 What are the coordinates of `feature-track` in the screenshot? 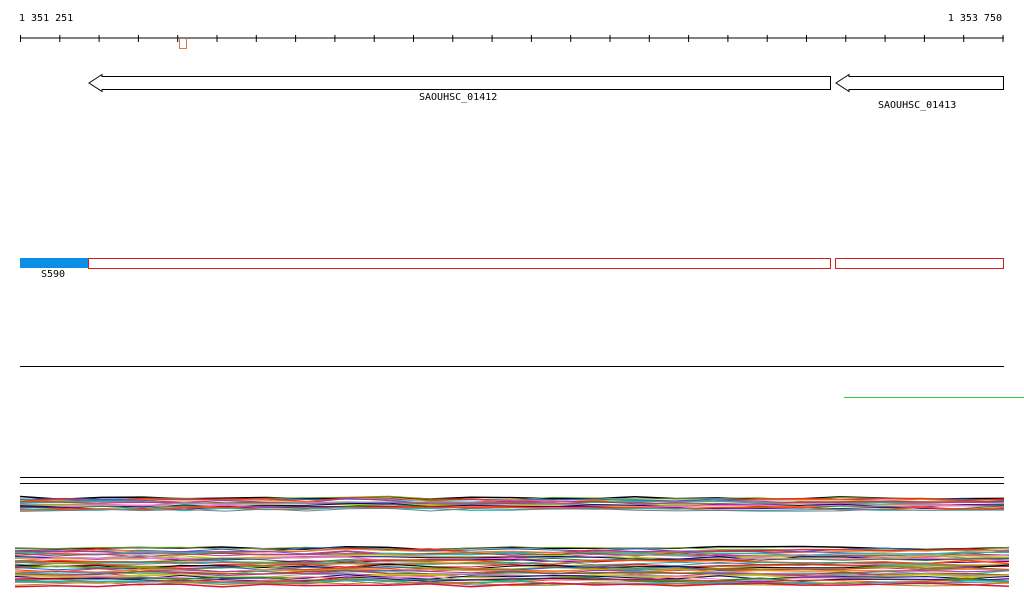 It's located at (512, 263).